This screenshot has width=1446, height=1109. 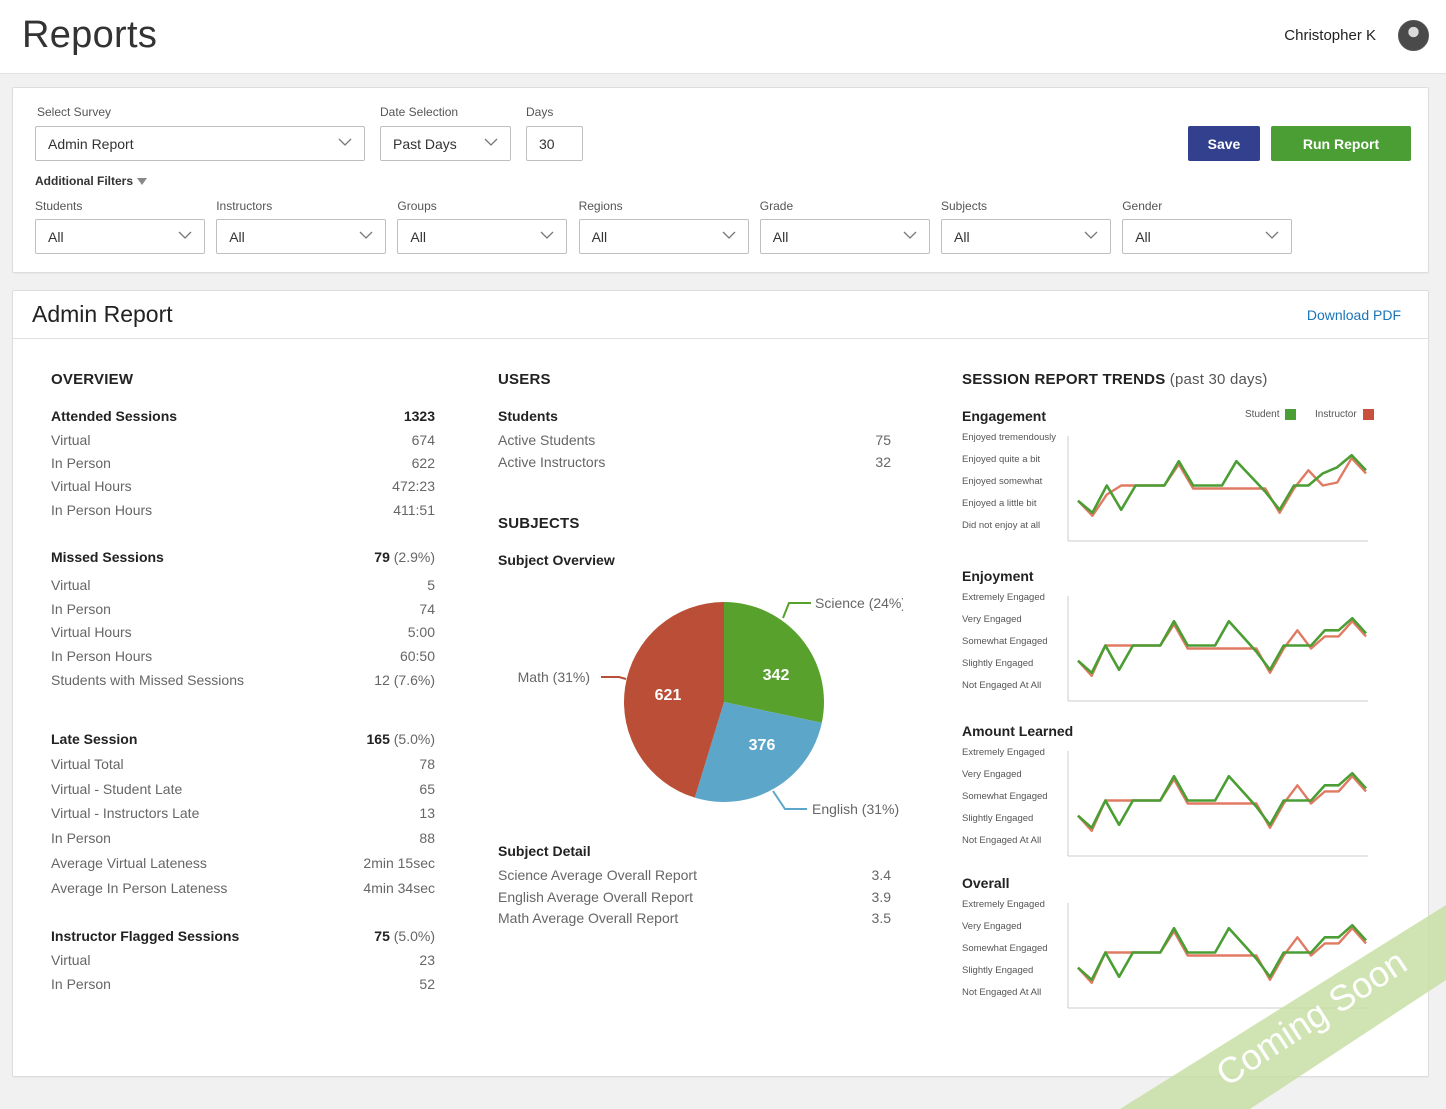 I want to click on filter-select-subjects: All, so click(x=1026, y=236).